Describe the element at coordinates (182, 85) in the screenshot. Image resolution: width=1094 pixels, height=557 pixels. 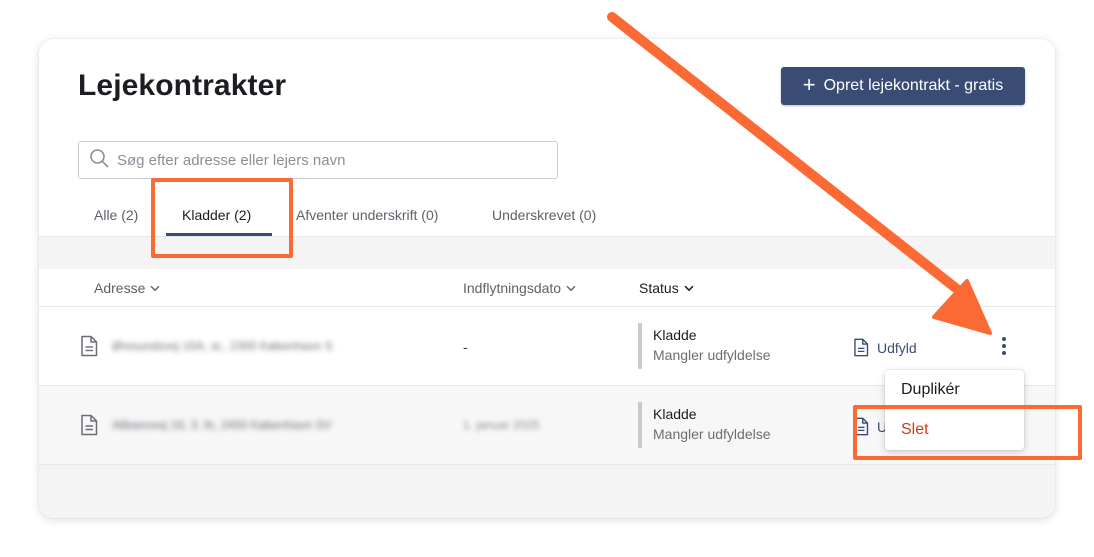
I see `page-title: Lejekontrakter` at that location.